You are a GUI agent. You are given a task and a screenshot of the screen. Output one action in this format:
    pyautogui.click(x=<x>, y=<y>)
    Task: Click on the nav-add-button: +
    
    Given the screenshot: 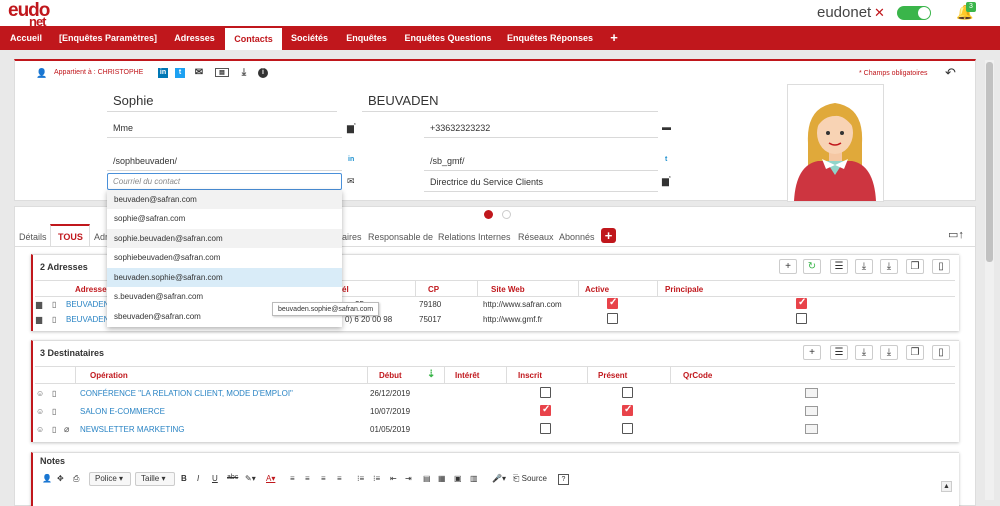 What is the action you would take?
    pyautogui.click(x=614, y=38)
    